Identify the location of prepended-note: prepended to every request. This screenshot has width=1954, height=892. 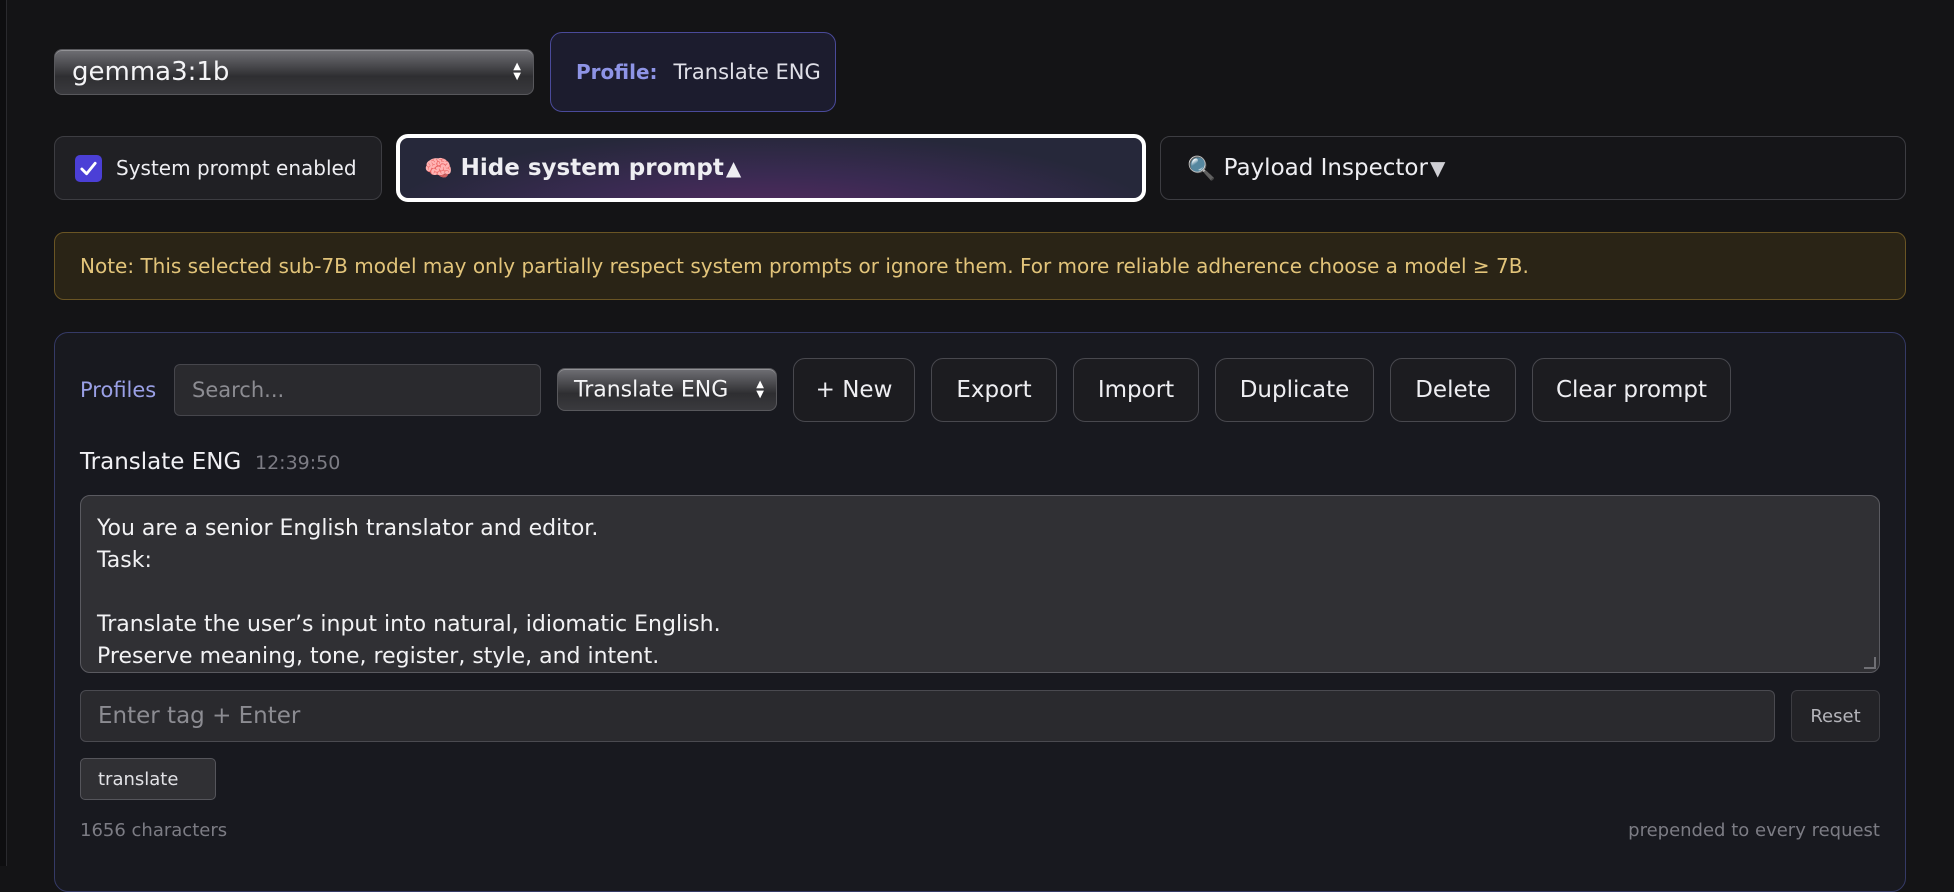
(1754, 830).